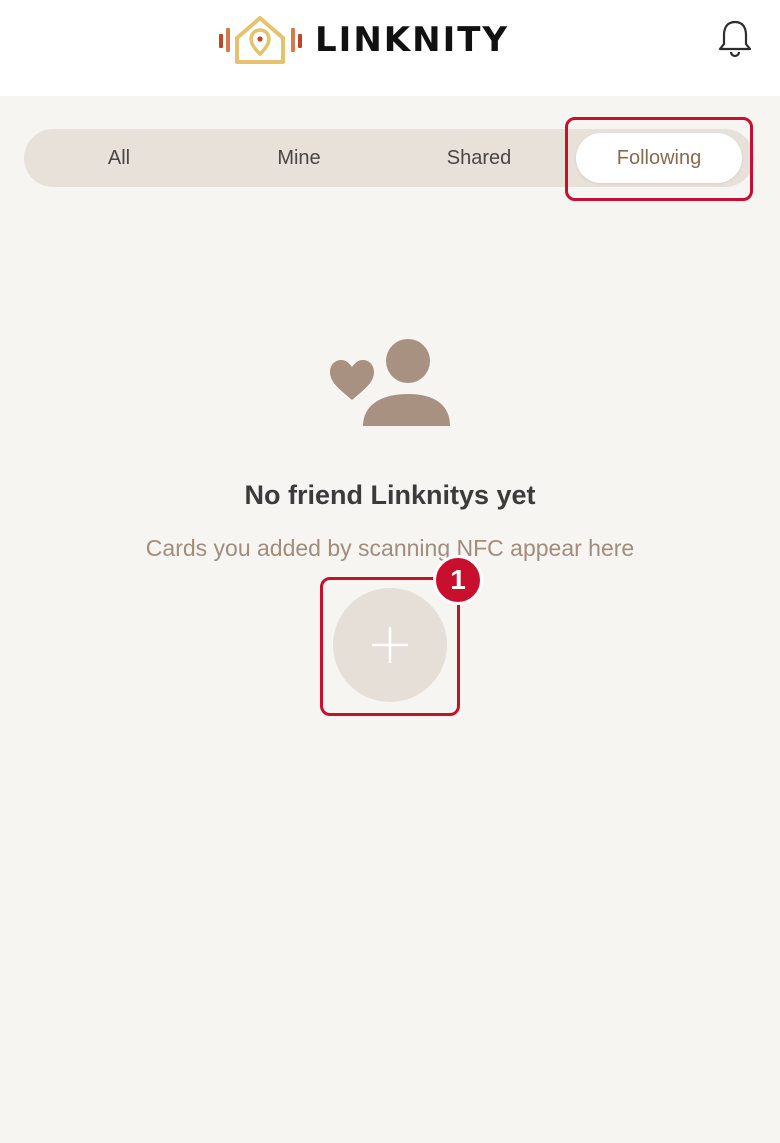 The width and height of the screenshot is (780, 1143). I want to click on brand-name: LINKNITY, so click(412, 40).